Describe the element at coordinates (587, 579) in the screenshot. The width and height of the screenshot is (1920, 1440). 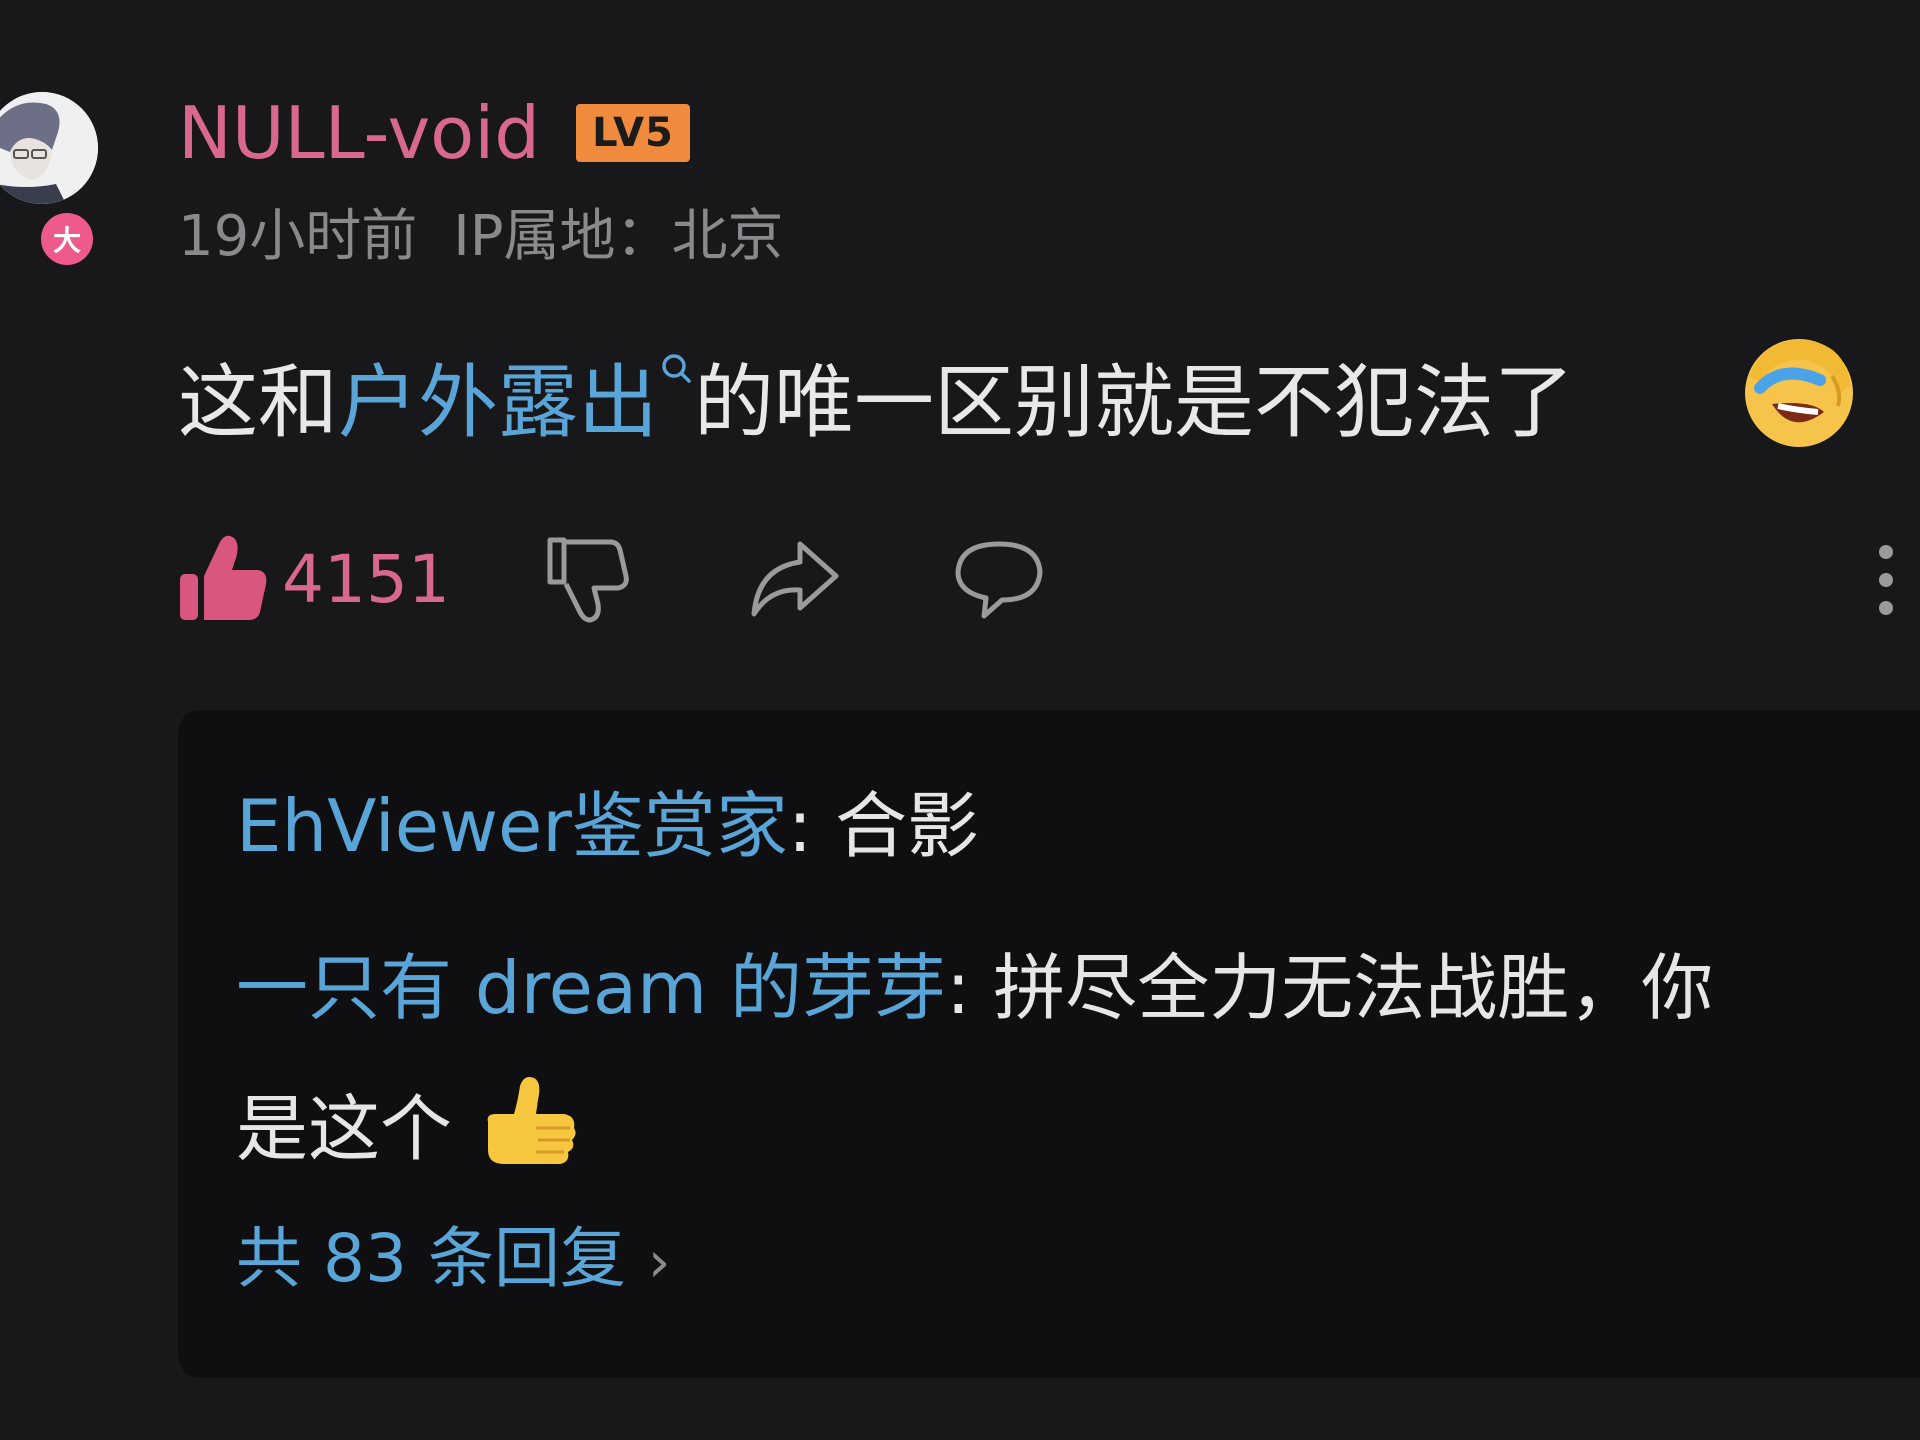
I see `thumbs-down-icon` at that location.